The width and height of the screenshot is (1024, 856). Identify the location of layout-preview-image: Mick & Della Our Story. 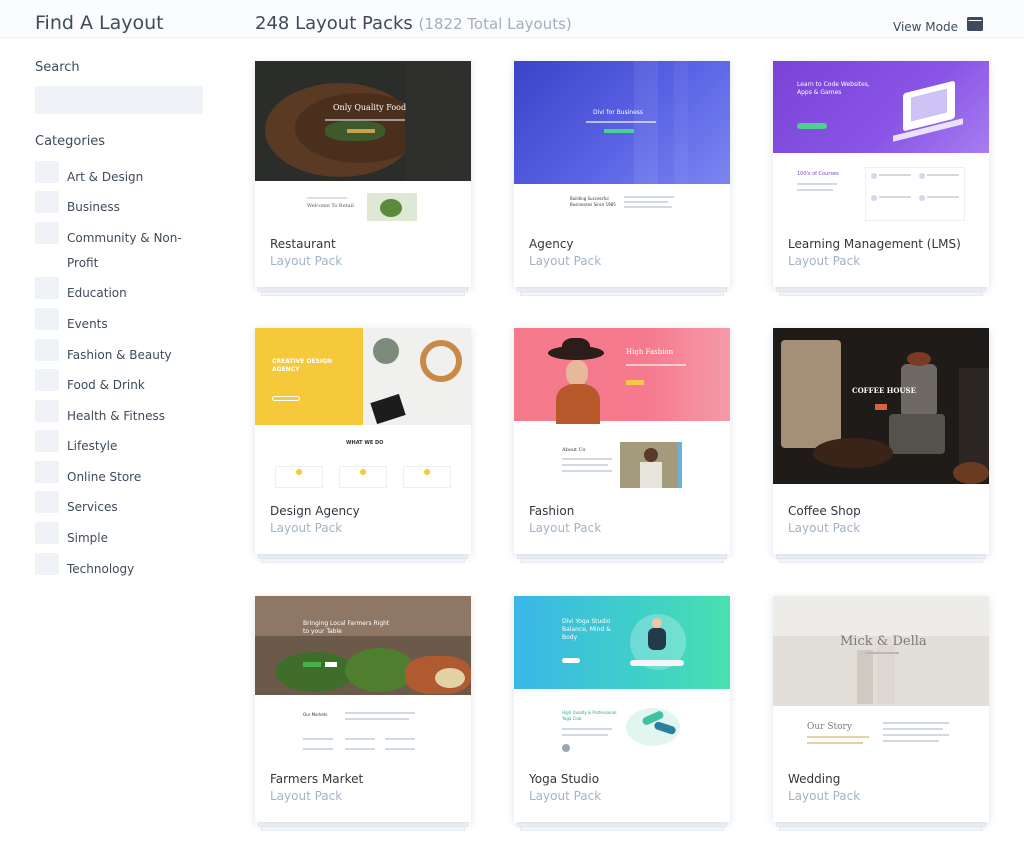
(881, 676).